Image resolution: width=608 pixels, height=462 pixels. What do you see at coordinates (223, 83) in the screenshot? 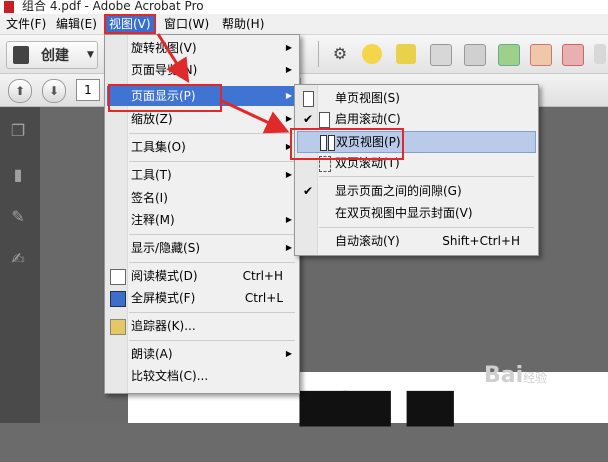
I see `annotation-arrows` at bounding box center [223, 83].